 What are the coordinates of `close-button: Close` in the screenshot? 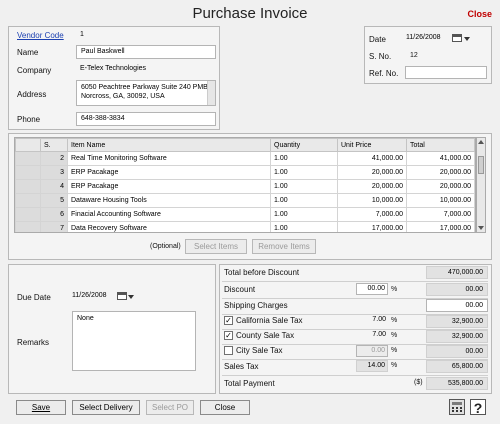 It's located at (225, 407).